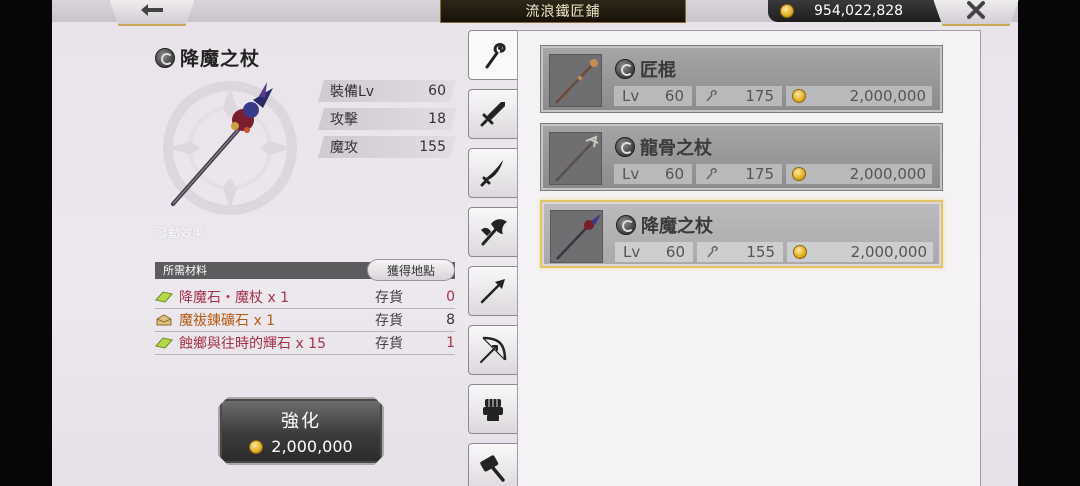 This screenshot has height=486, width=1080. I want to click on stat-row-attack: 攻擊 18, so click(387, 119).